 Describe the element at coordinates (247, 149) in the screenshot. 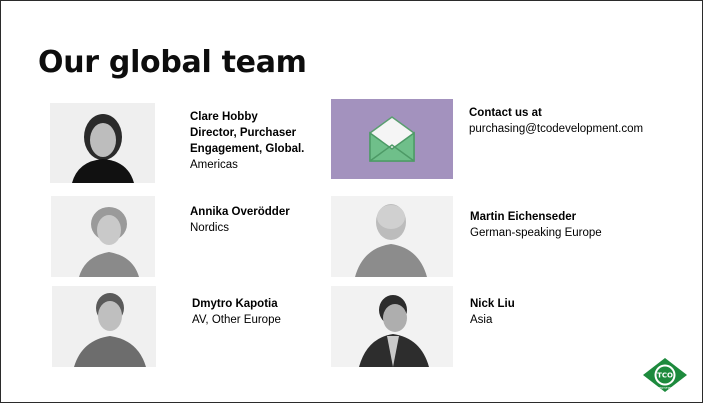

I see `member-role: Engagement, Global.` at that location.